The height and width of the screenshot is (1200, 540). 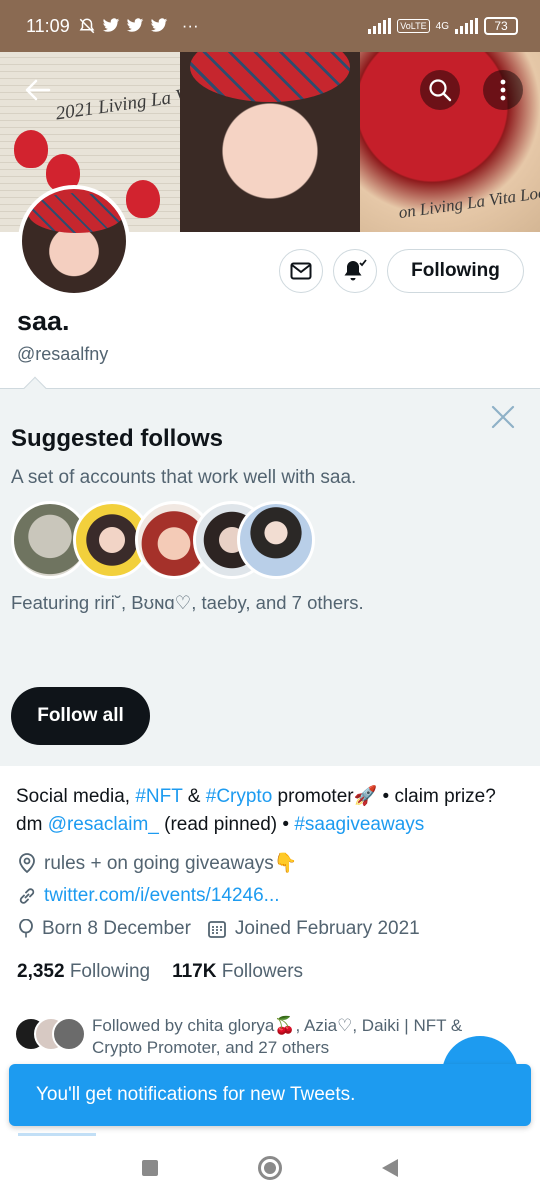 I want to click on dismiss-suggestions-button, so click(x=503, y=417).